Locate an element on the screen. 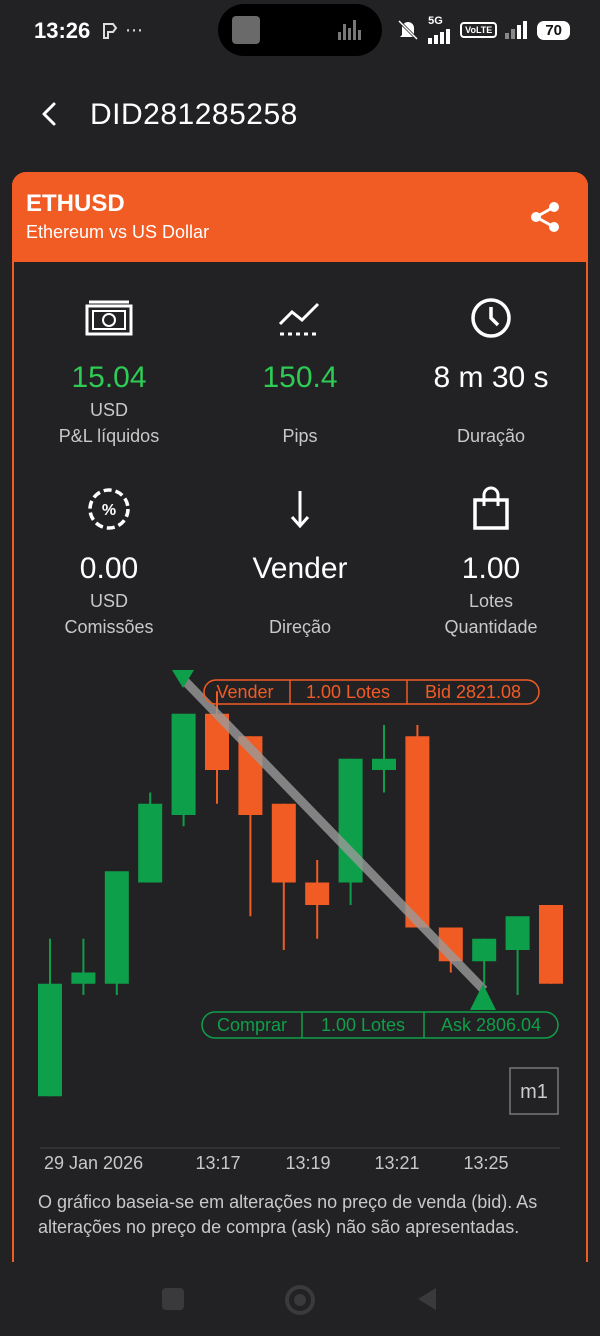  home-icon is located at coordinates (300, 1300).